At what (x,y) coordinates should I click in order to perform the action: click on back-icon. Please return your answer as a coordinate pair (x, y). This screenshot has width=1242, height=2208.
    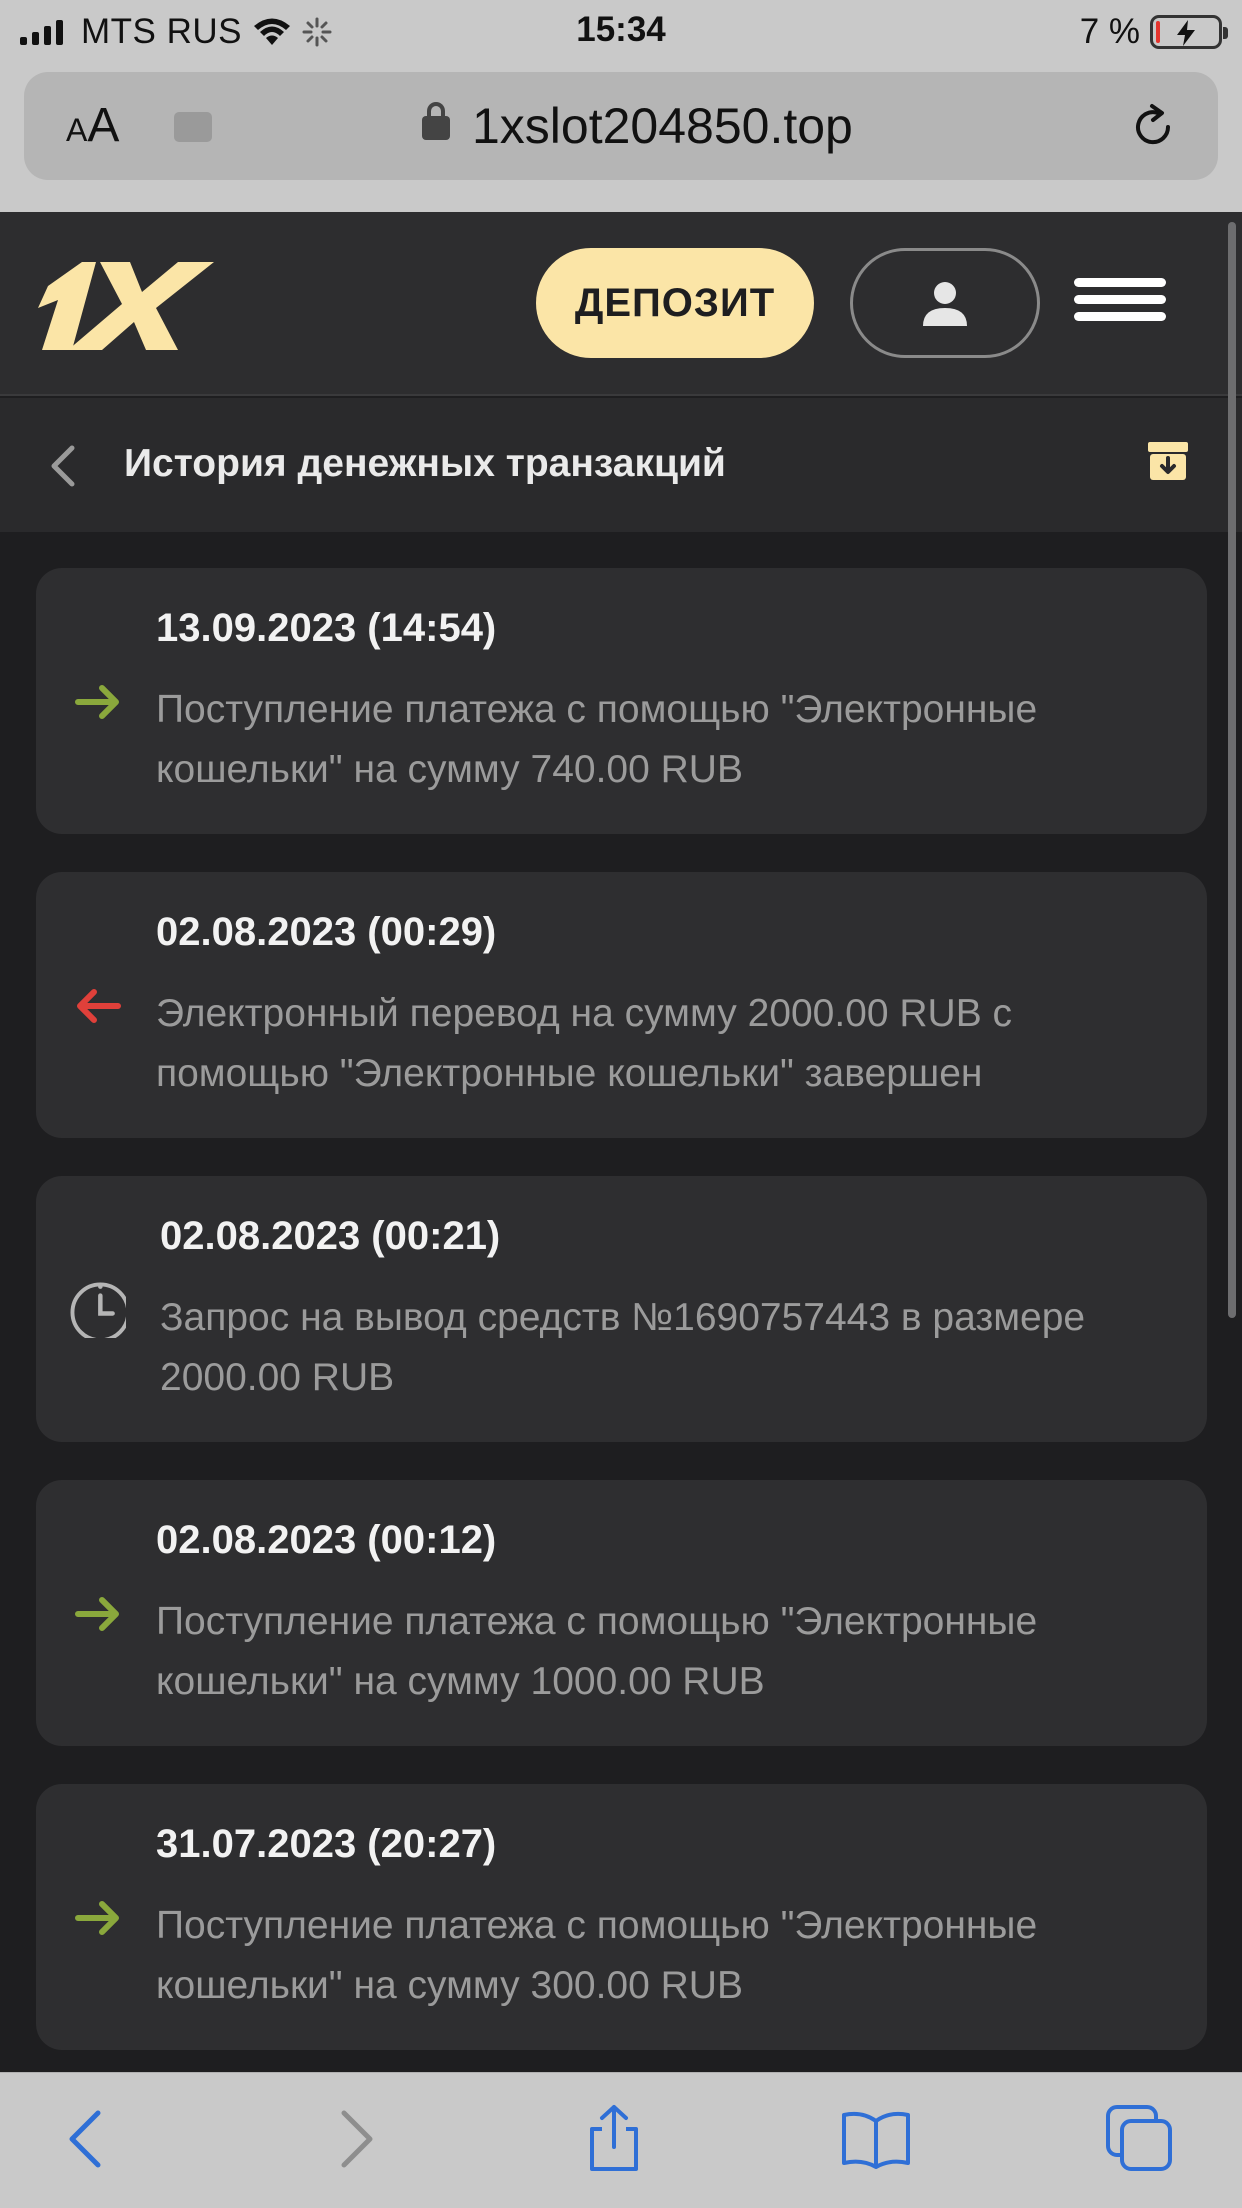
    Looking at the image, I should click on (88, 2139).